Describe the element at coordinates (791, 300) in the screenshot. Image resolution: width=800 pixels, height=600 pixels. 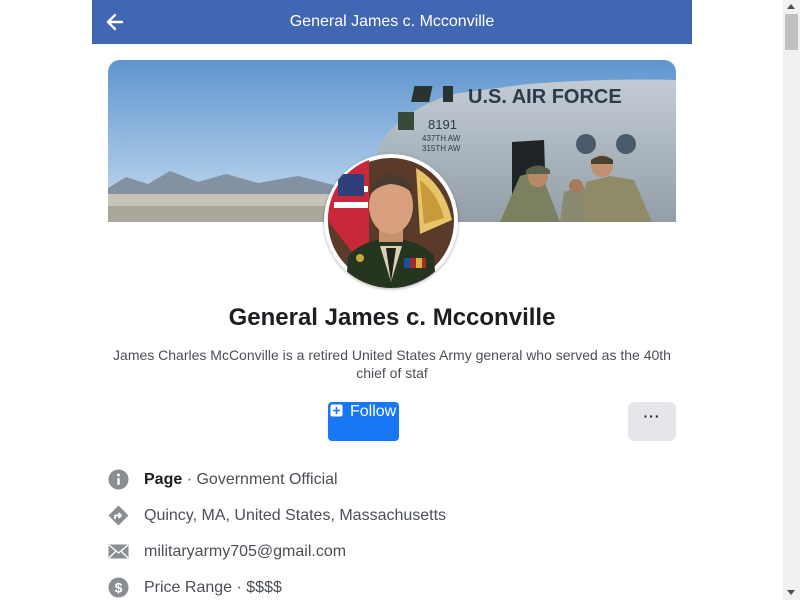
I see `vertical-scrollbar` at that location.